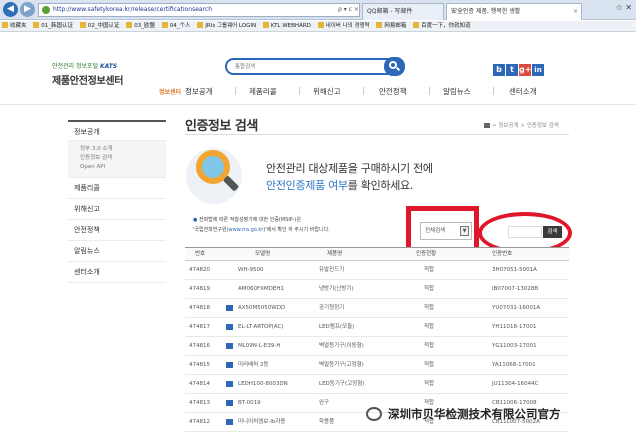 Image resolution: width=636 pixels, height=442 pixels. I want to click on nav-safety-policy: 안전정책, so click(393, 91).